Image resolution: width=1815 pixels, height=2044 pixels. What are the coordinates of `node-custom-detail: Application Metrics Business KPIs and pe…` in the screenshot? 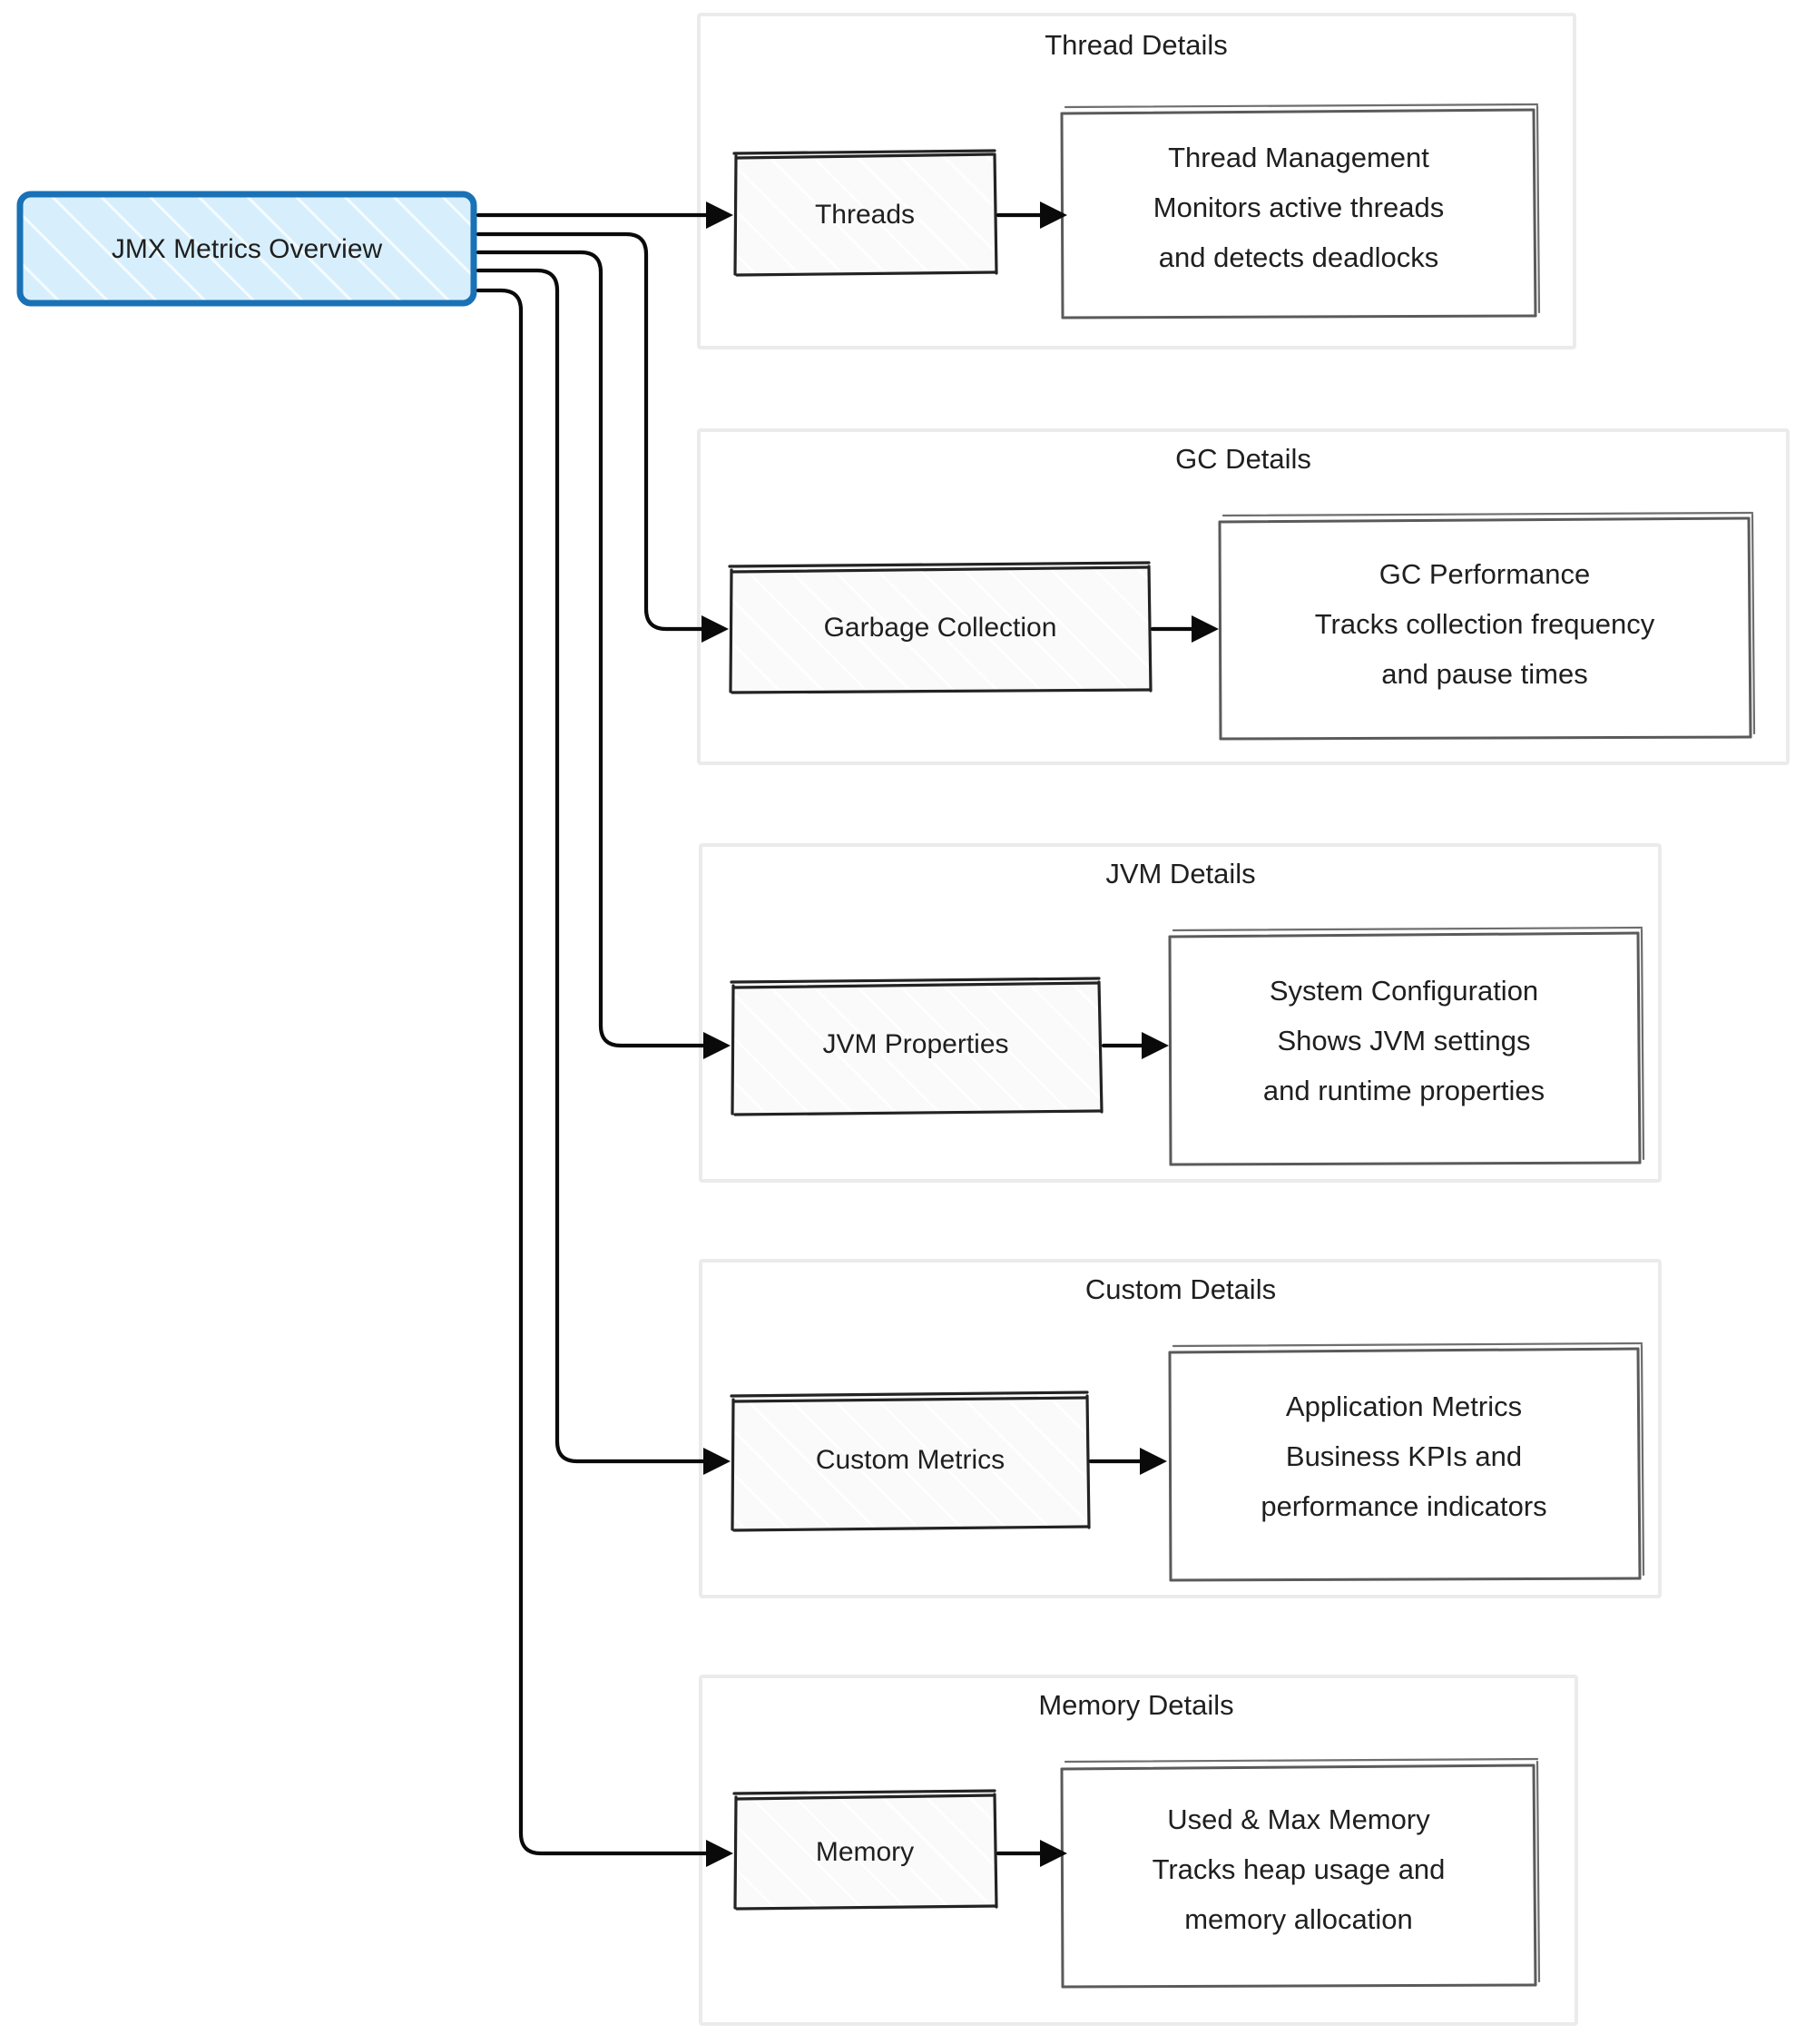 It's located at (1406, 1461).